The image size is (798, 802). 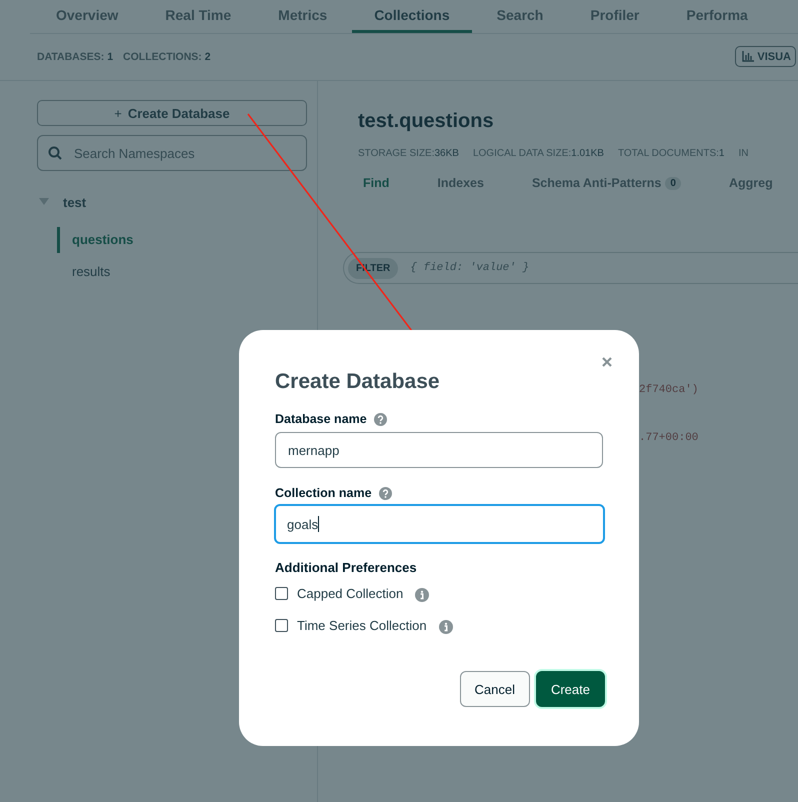 I want to click on document-text: 2f740ca'), so click(x=669, y=391).